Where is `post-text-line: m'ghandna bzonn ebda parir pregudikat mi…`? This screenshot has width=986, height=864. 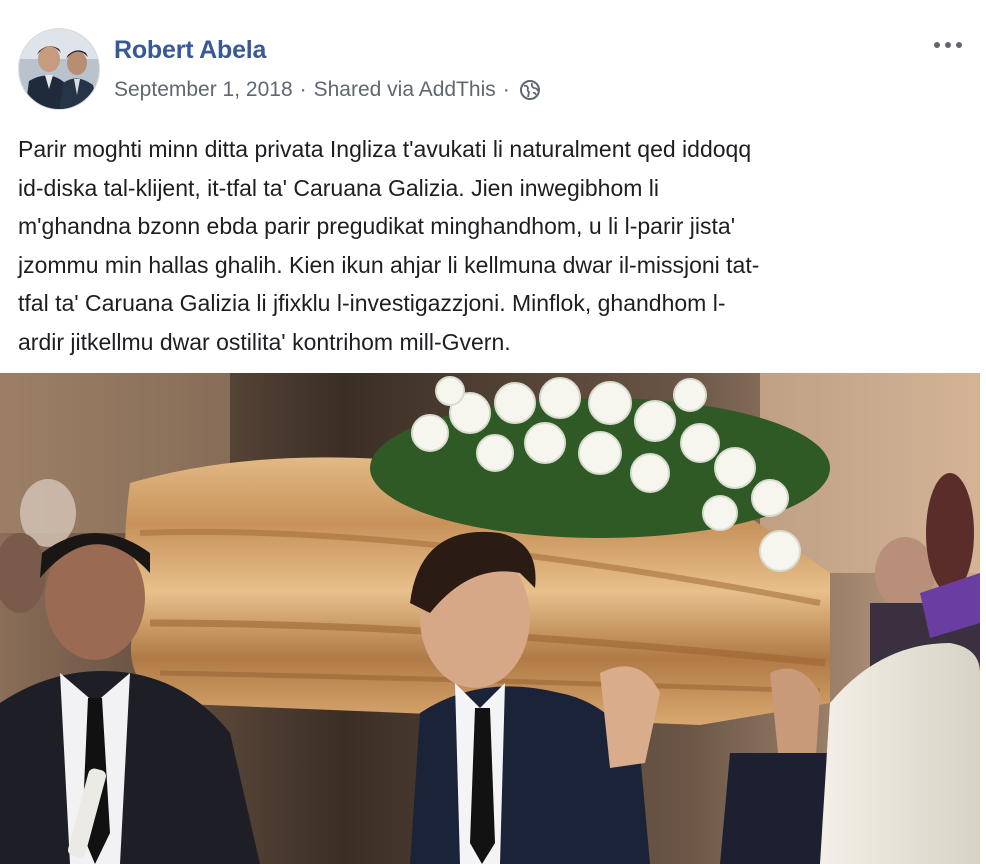 post-text-line: m'ghandna bzonn ebda parir pregudikat mi… is located at coordinates (377, 226).